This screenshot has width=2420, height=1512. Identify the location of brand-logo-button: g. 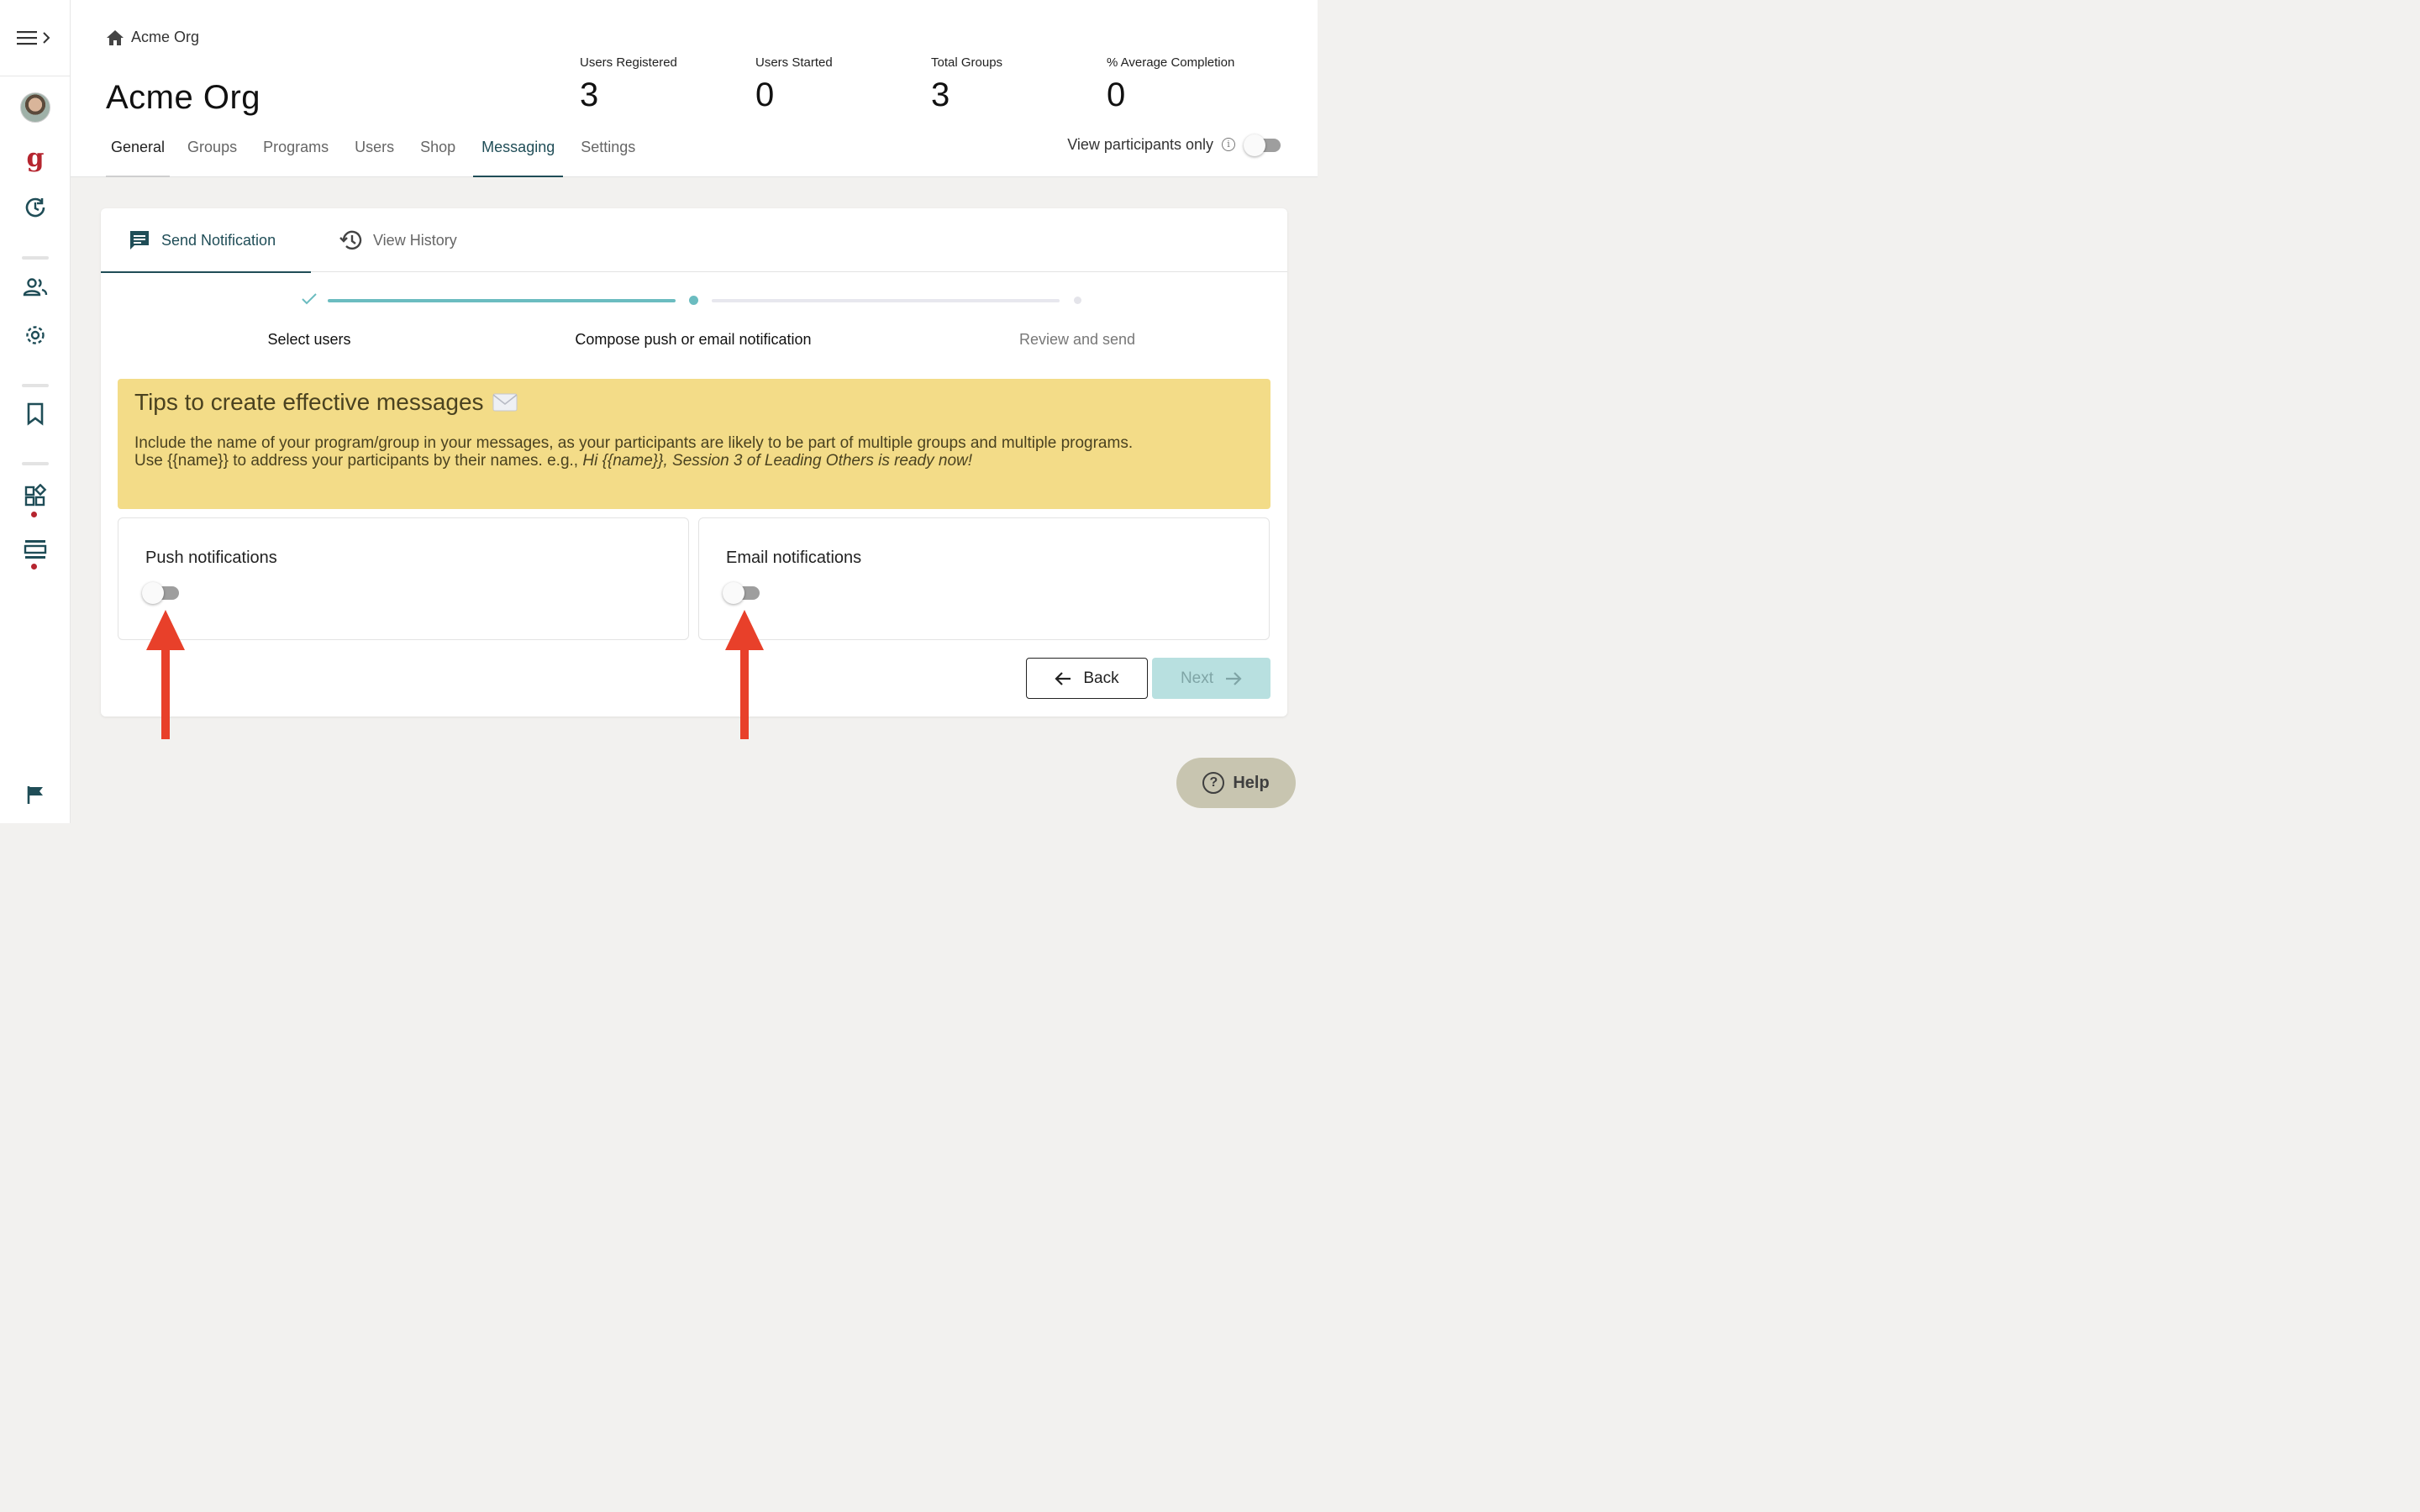
(35, 160).